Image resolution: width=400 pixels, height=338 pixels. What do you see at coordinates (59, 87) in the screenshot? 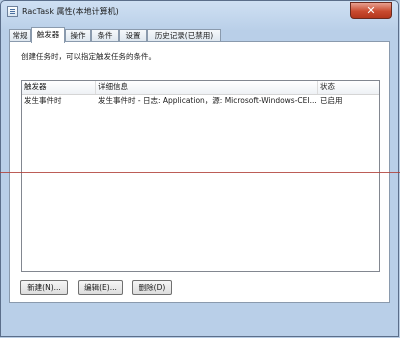
I see `column-header-trigger: 触发器` at bounding box center [59, 87].